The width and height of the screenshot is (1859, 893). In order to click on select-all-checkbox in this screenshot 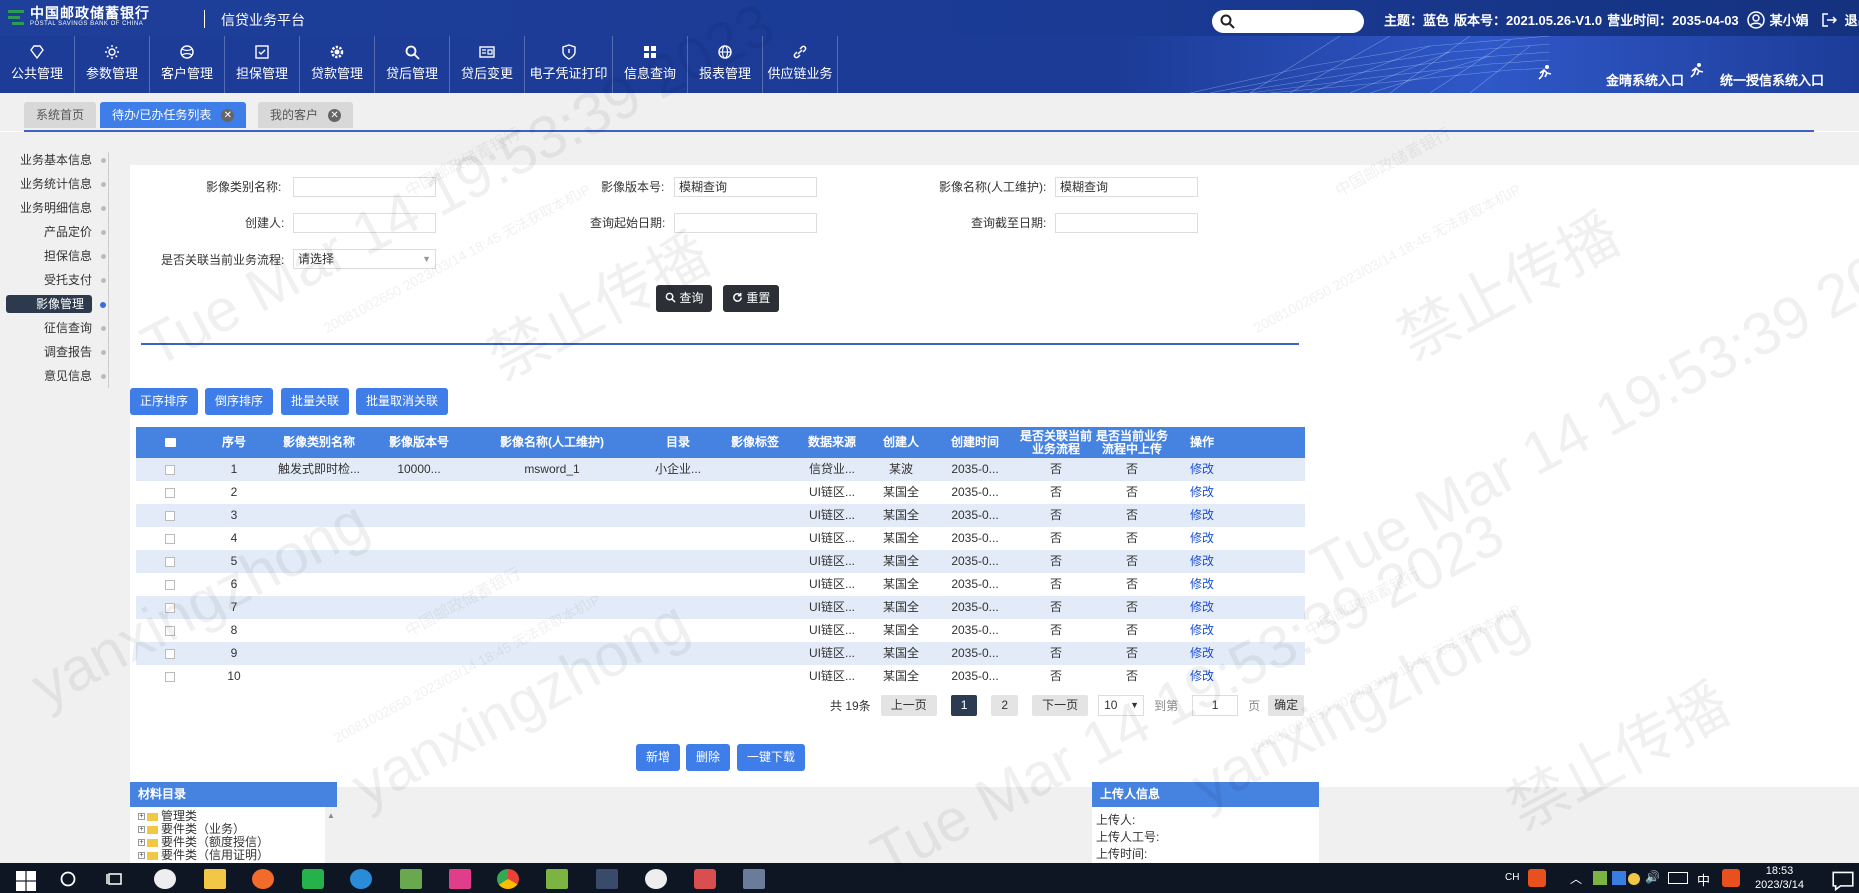, I will do `click(170, 442)`.